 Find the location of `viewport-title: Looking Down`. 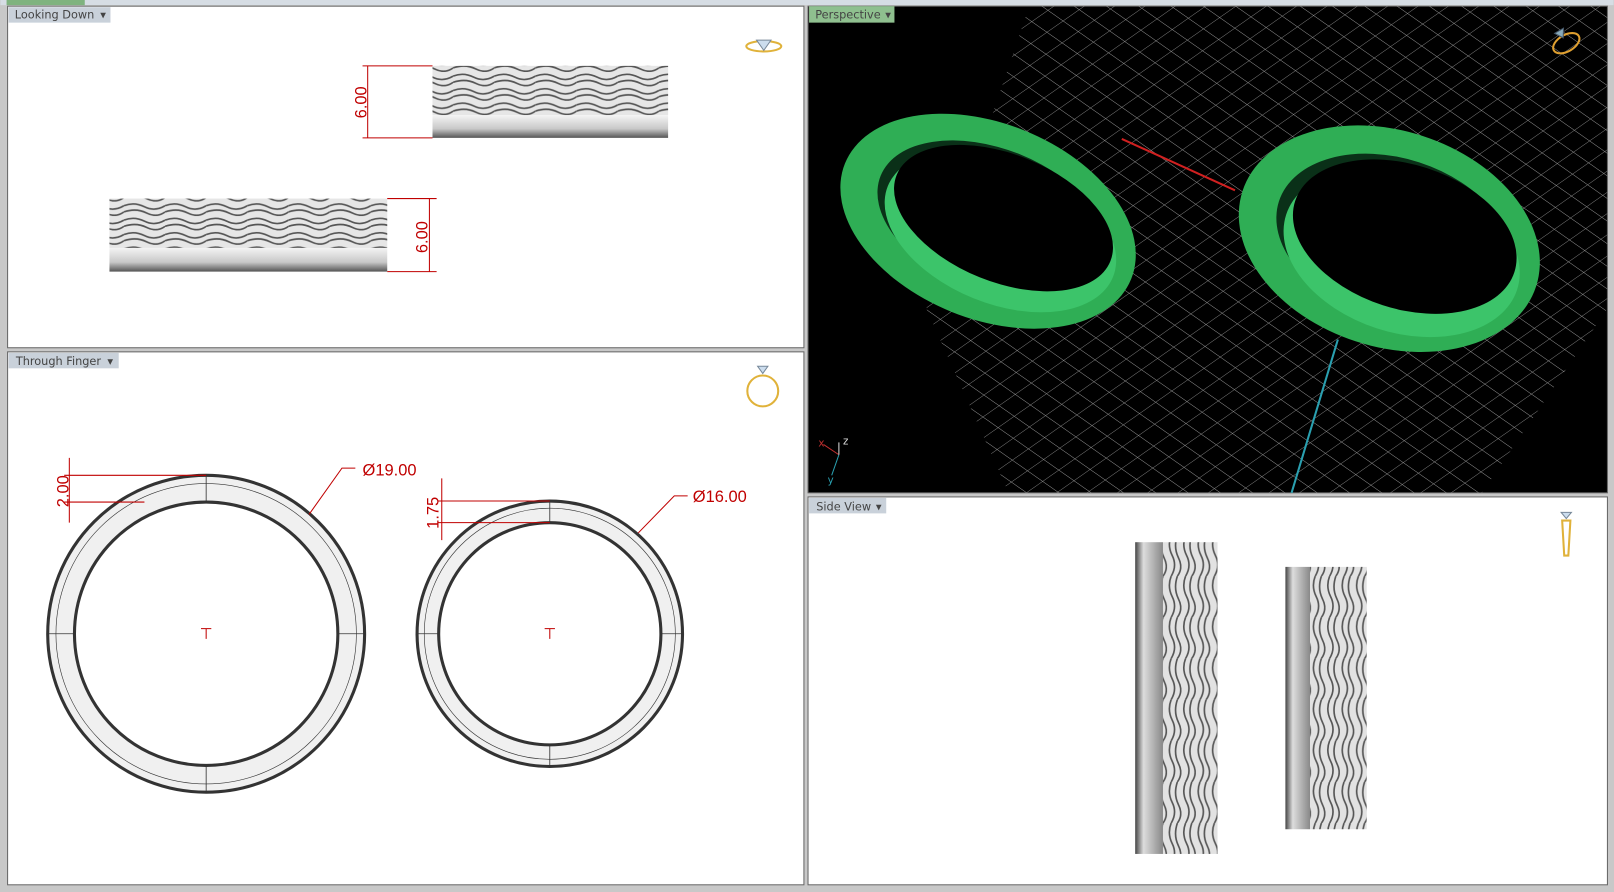

viewport-title: Looking Down is located at coordinates (55, 15).